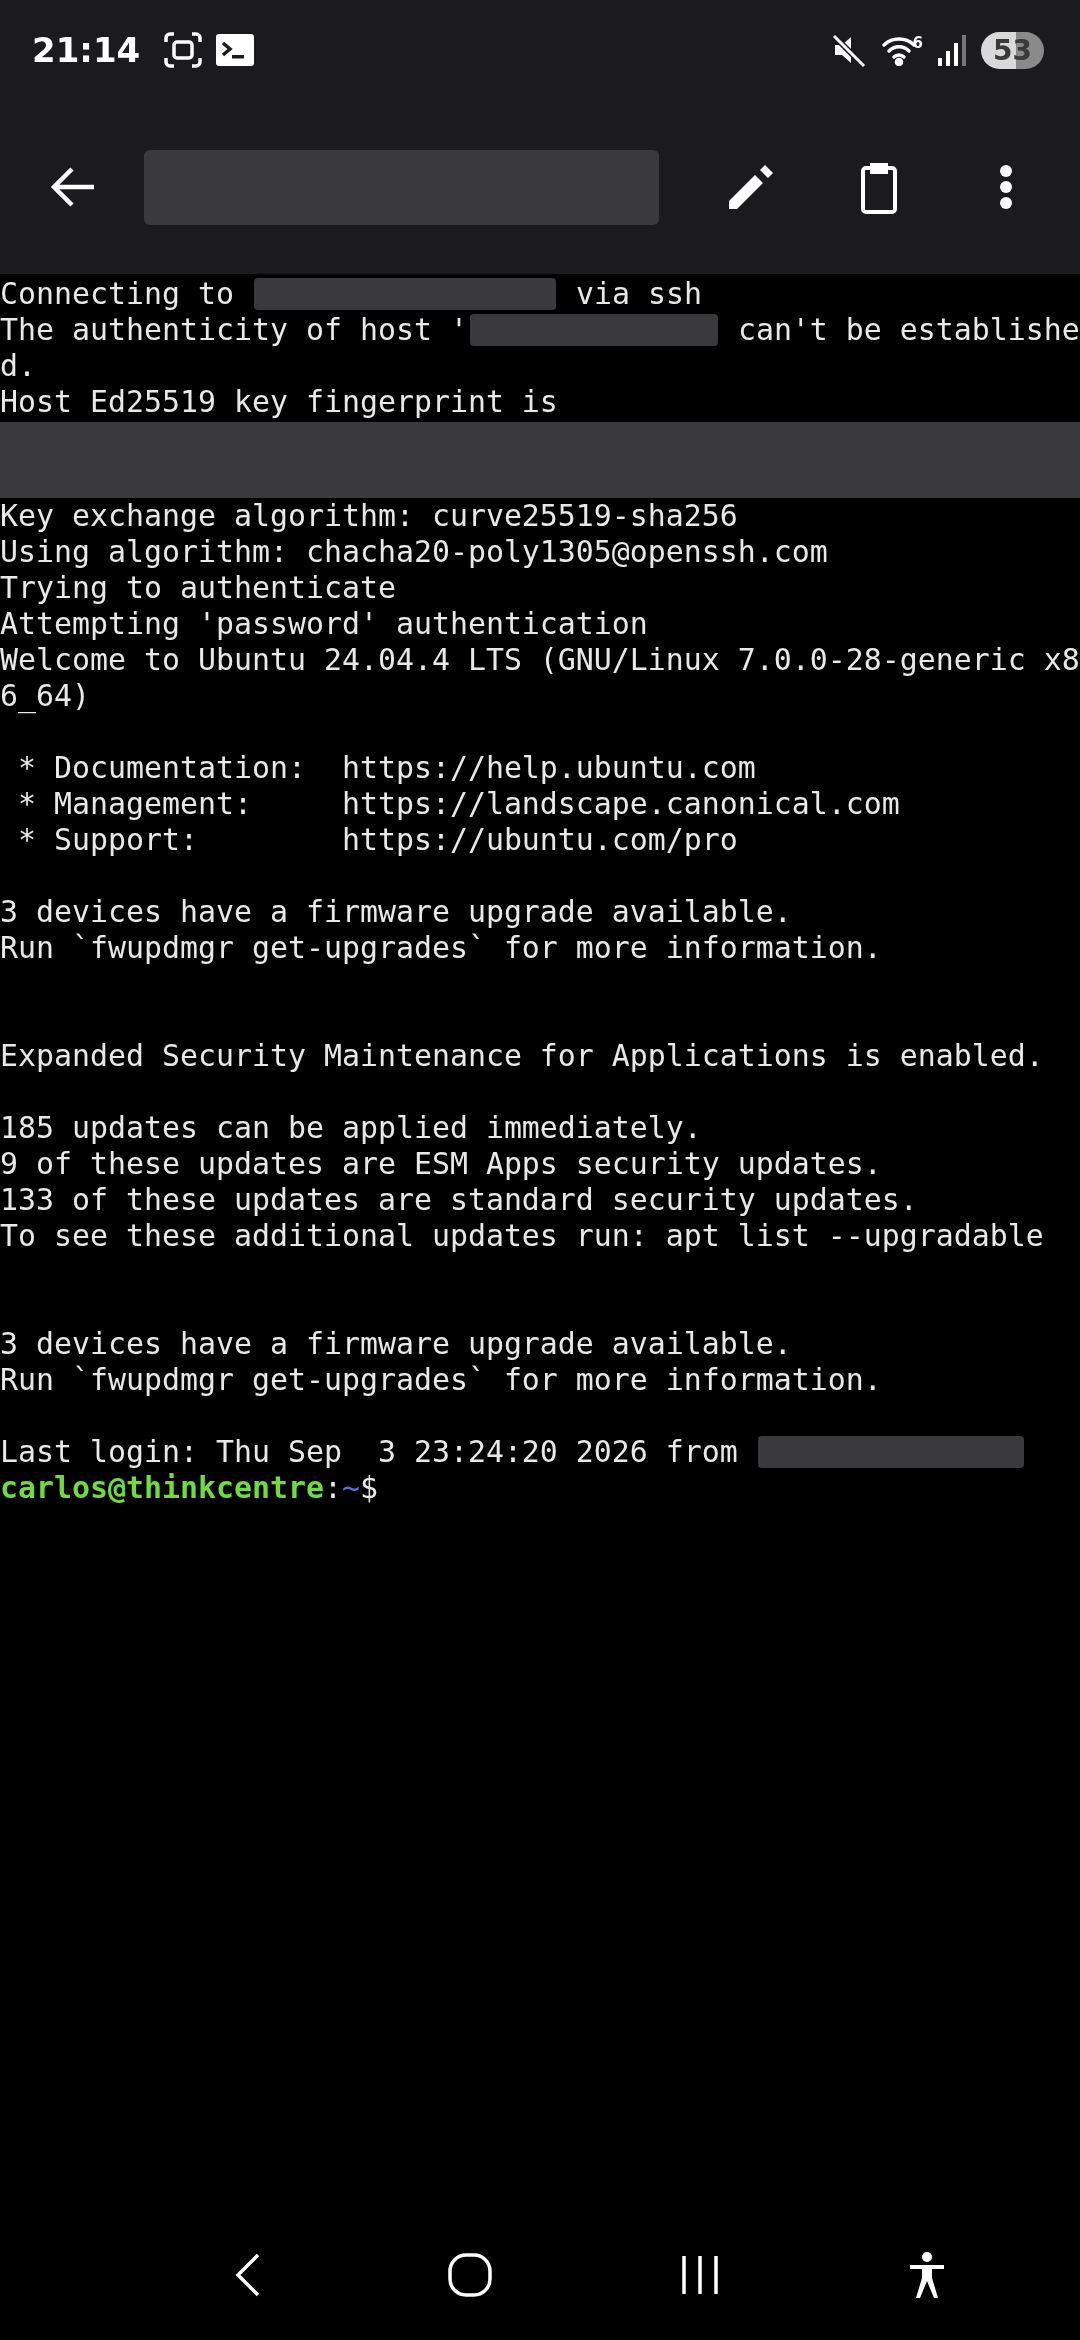  What do you see at coordinates (324, 624) in the screenshot?
I see `terminal-text: Attempting 'password' authentication` at bounding box center [324, 624].